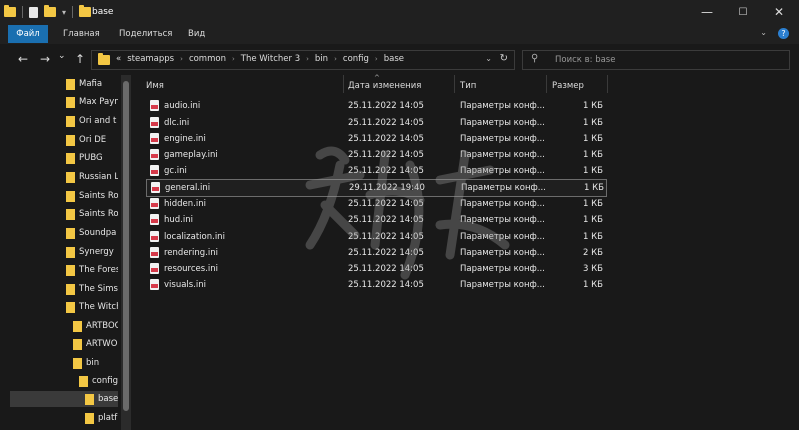 The height and width of the screenshot is (430, 799). Describe the element at coordinates (207, 59) in the screenshot. I see `breadcrumb-item: common` at that location.